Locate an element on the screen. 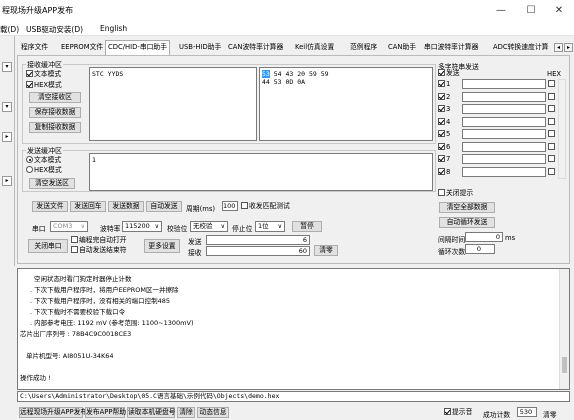 This screenshot has height=420, width=574. left-expand-icon-2: ▸ is located at coordinates (7, 181).